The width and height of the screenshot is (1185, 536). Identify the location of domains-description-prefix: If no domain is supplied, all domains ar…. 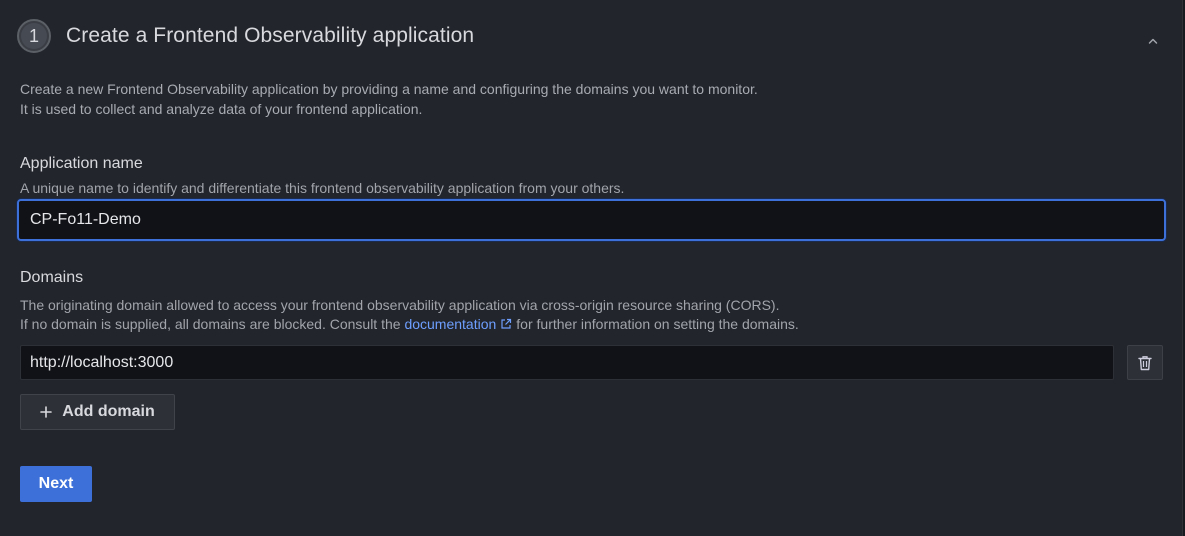
(210, 324).